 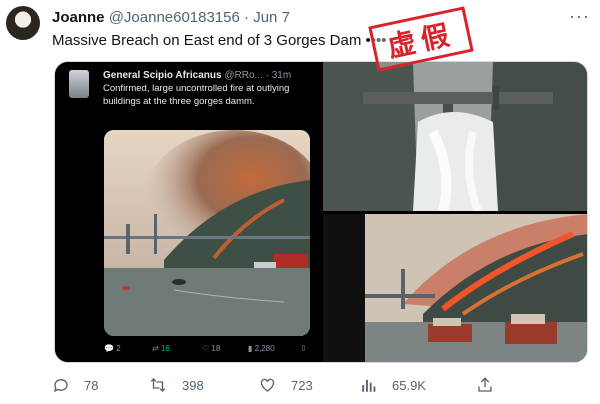 I want to click on quoted-like-stat: ♡ 18, so click(x=211, y=348).